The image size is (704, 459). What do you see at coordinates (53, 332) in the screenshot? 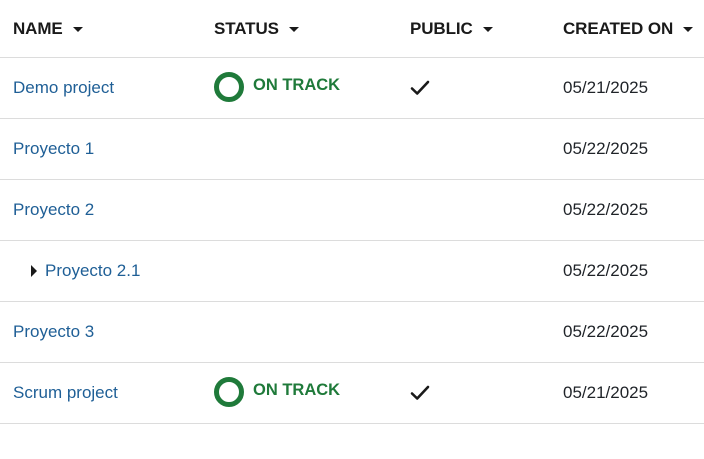
I see `project-link: Proyecto 3` at bounding box center [53, 332].